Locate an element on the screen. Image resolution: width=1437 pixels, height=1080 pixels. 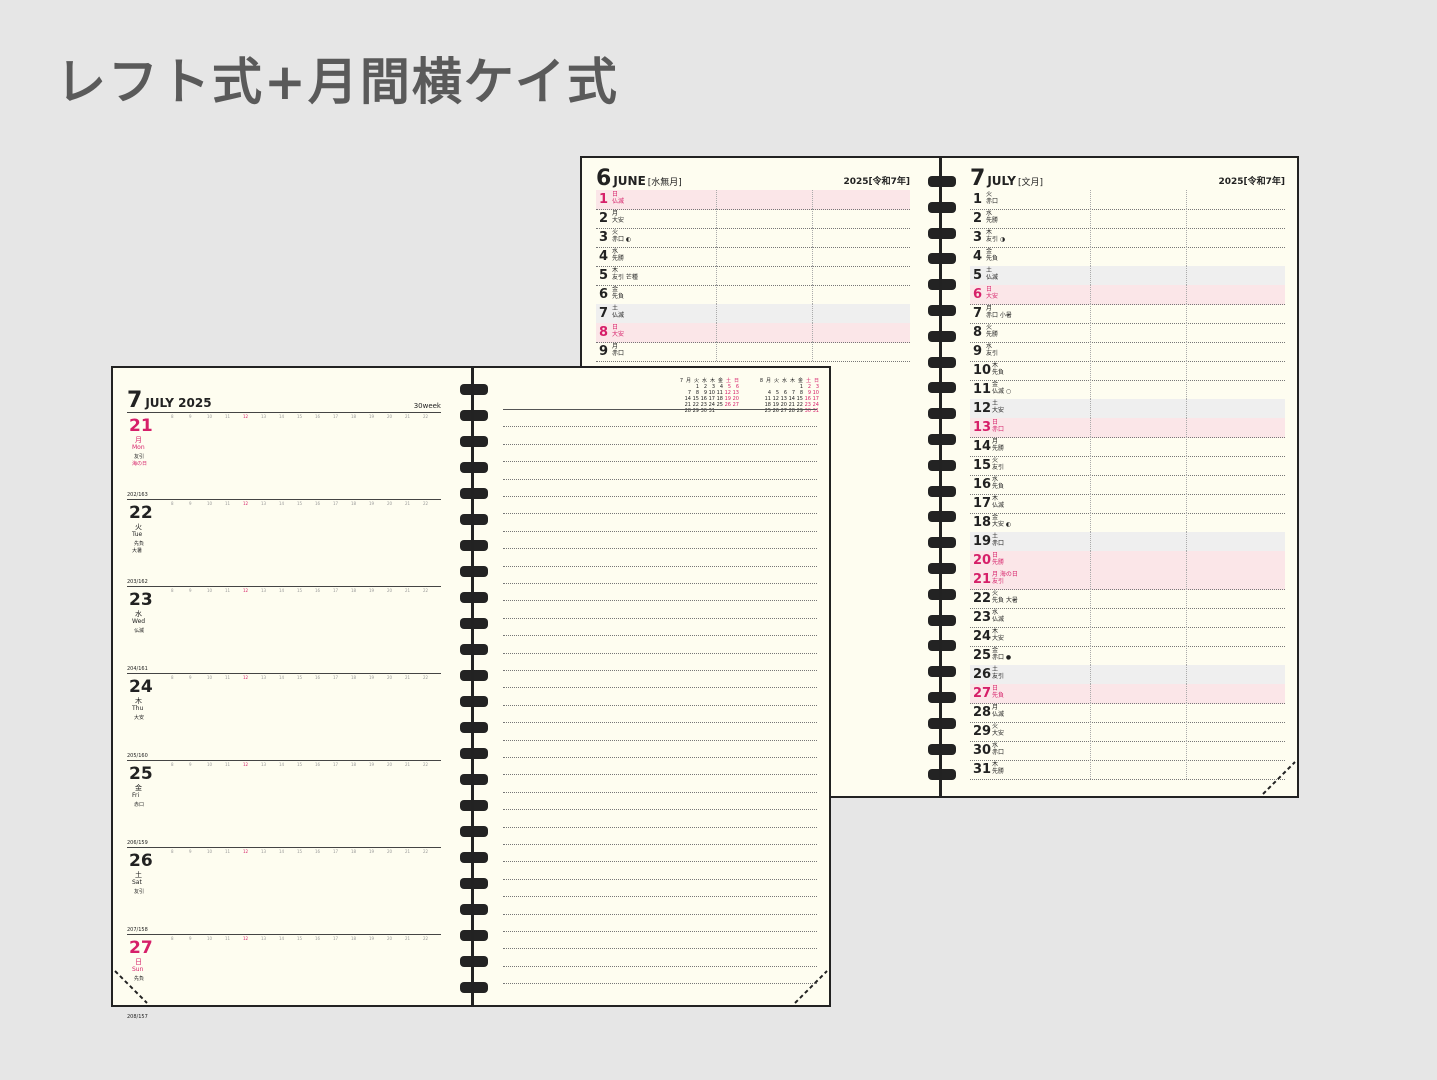
day-row: 22 火先負 大暑 is located at coordinates (1127, 599).